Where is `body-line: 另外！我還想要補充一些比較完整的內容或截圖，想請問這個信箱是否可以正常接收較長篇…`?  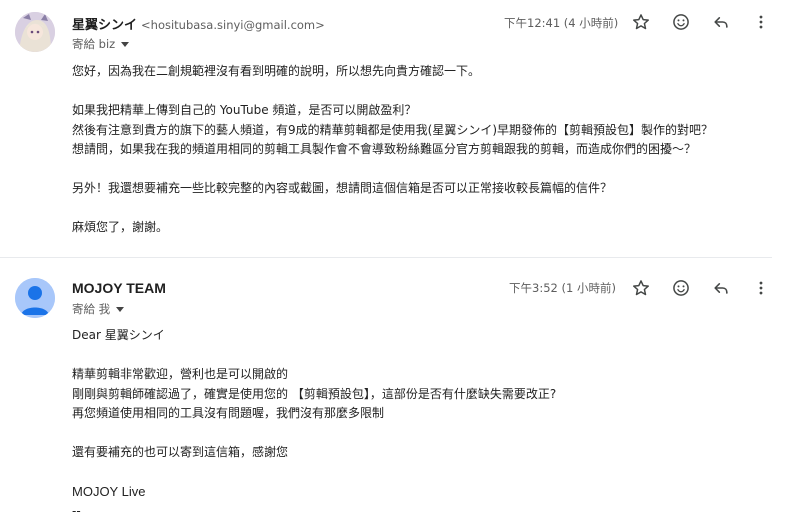
body-line: 另外！我還想要補充一些比較完整的內容或截圖，想請問這個信箱是否可以正常接收較長篇… is located at coordinates (342, 188).